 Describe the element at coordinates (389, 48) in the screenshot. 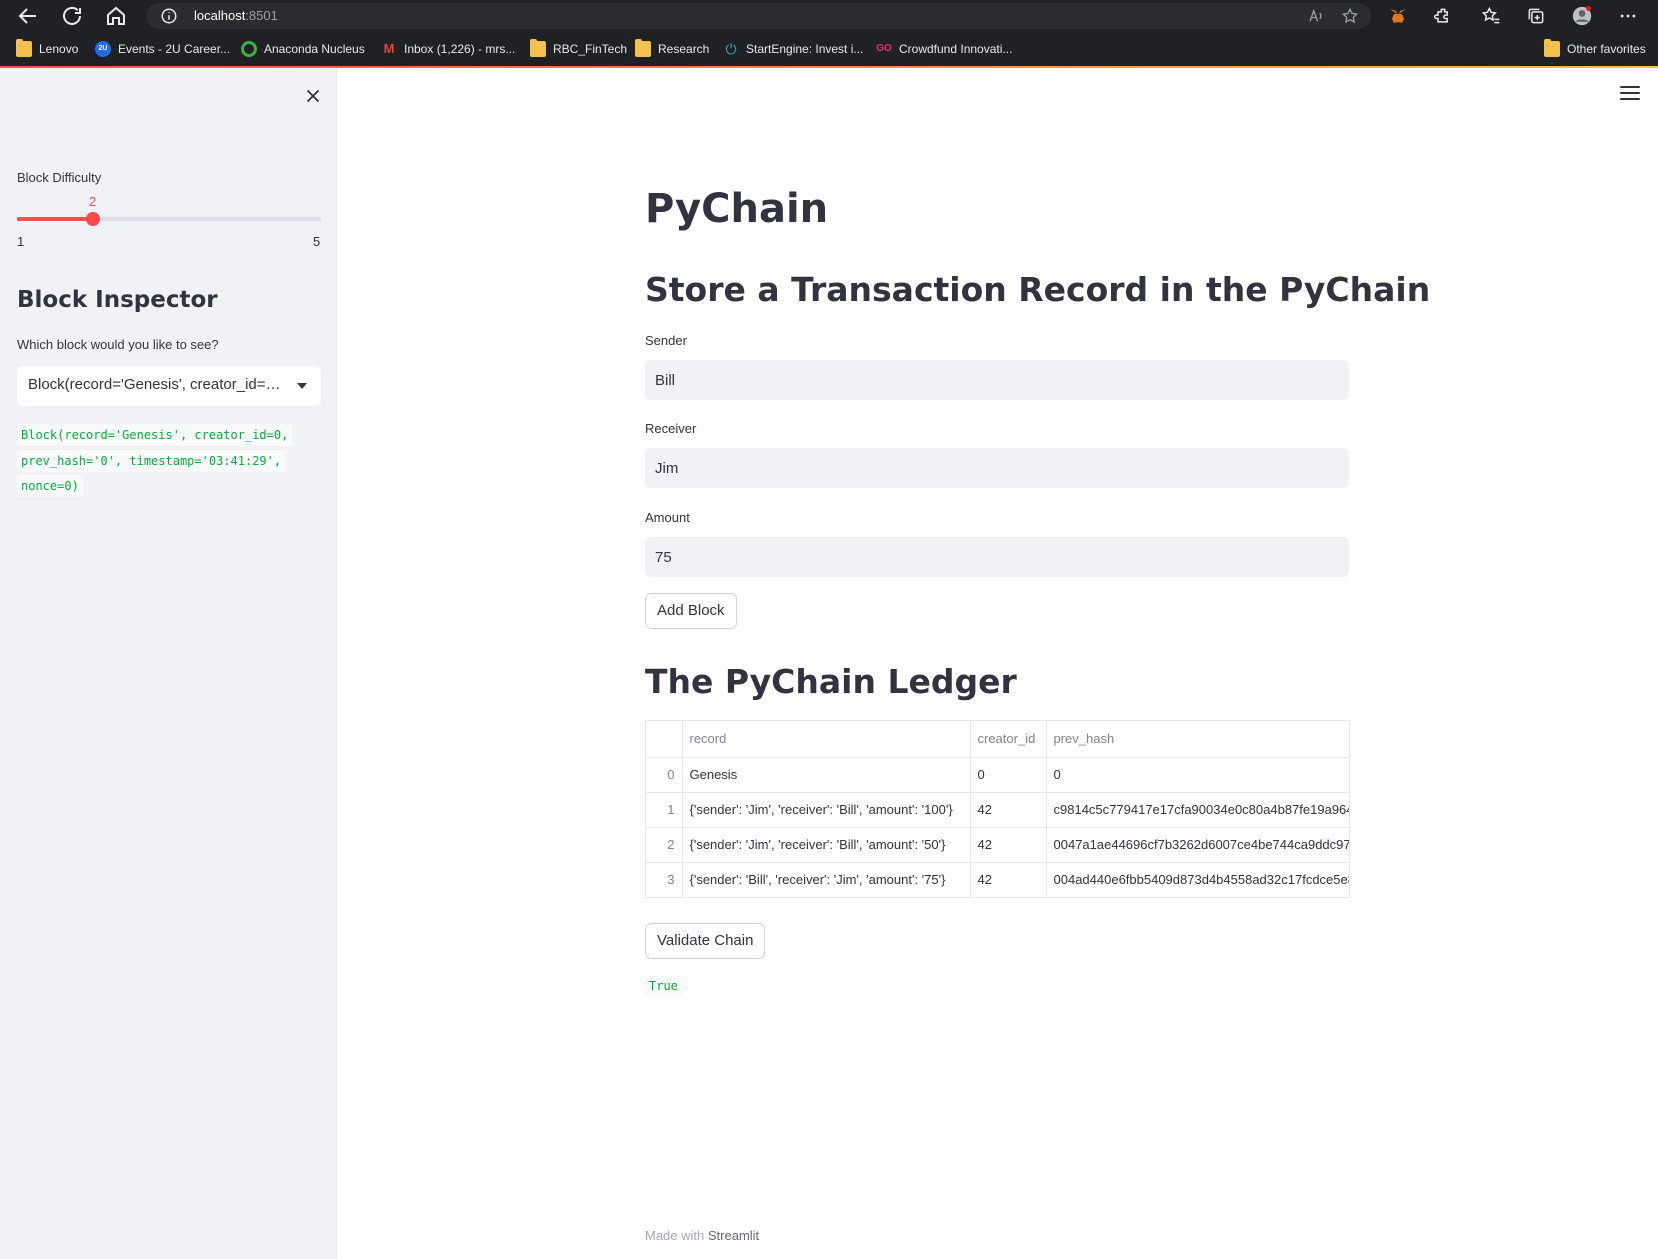

I see `gmail-icon: M` at that location.